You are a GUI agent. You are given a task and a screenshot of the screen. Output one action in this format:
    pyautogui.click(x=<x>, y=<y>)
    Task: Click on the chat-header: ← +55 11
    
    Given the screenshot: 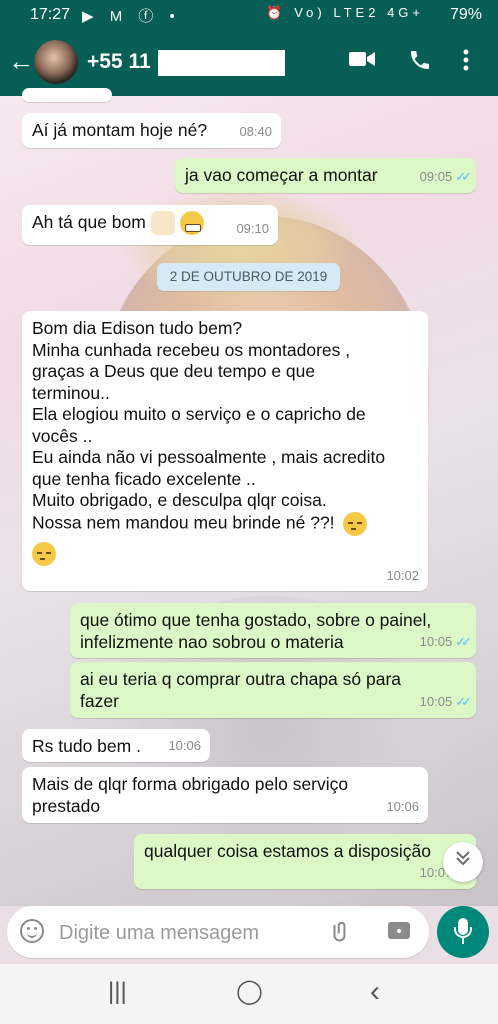 What is the action you would take?
    pyautogui.click(x=249, y=63)
    